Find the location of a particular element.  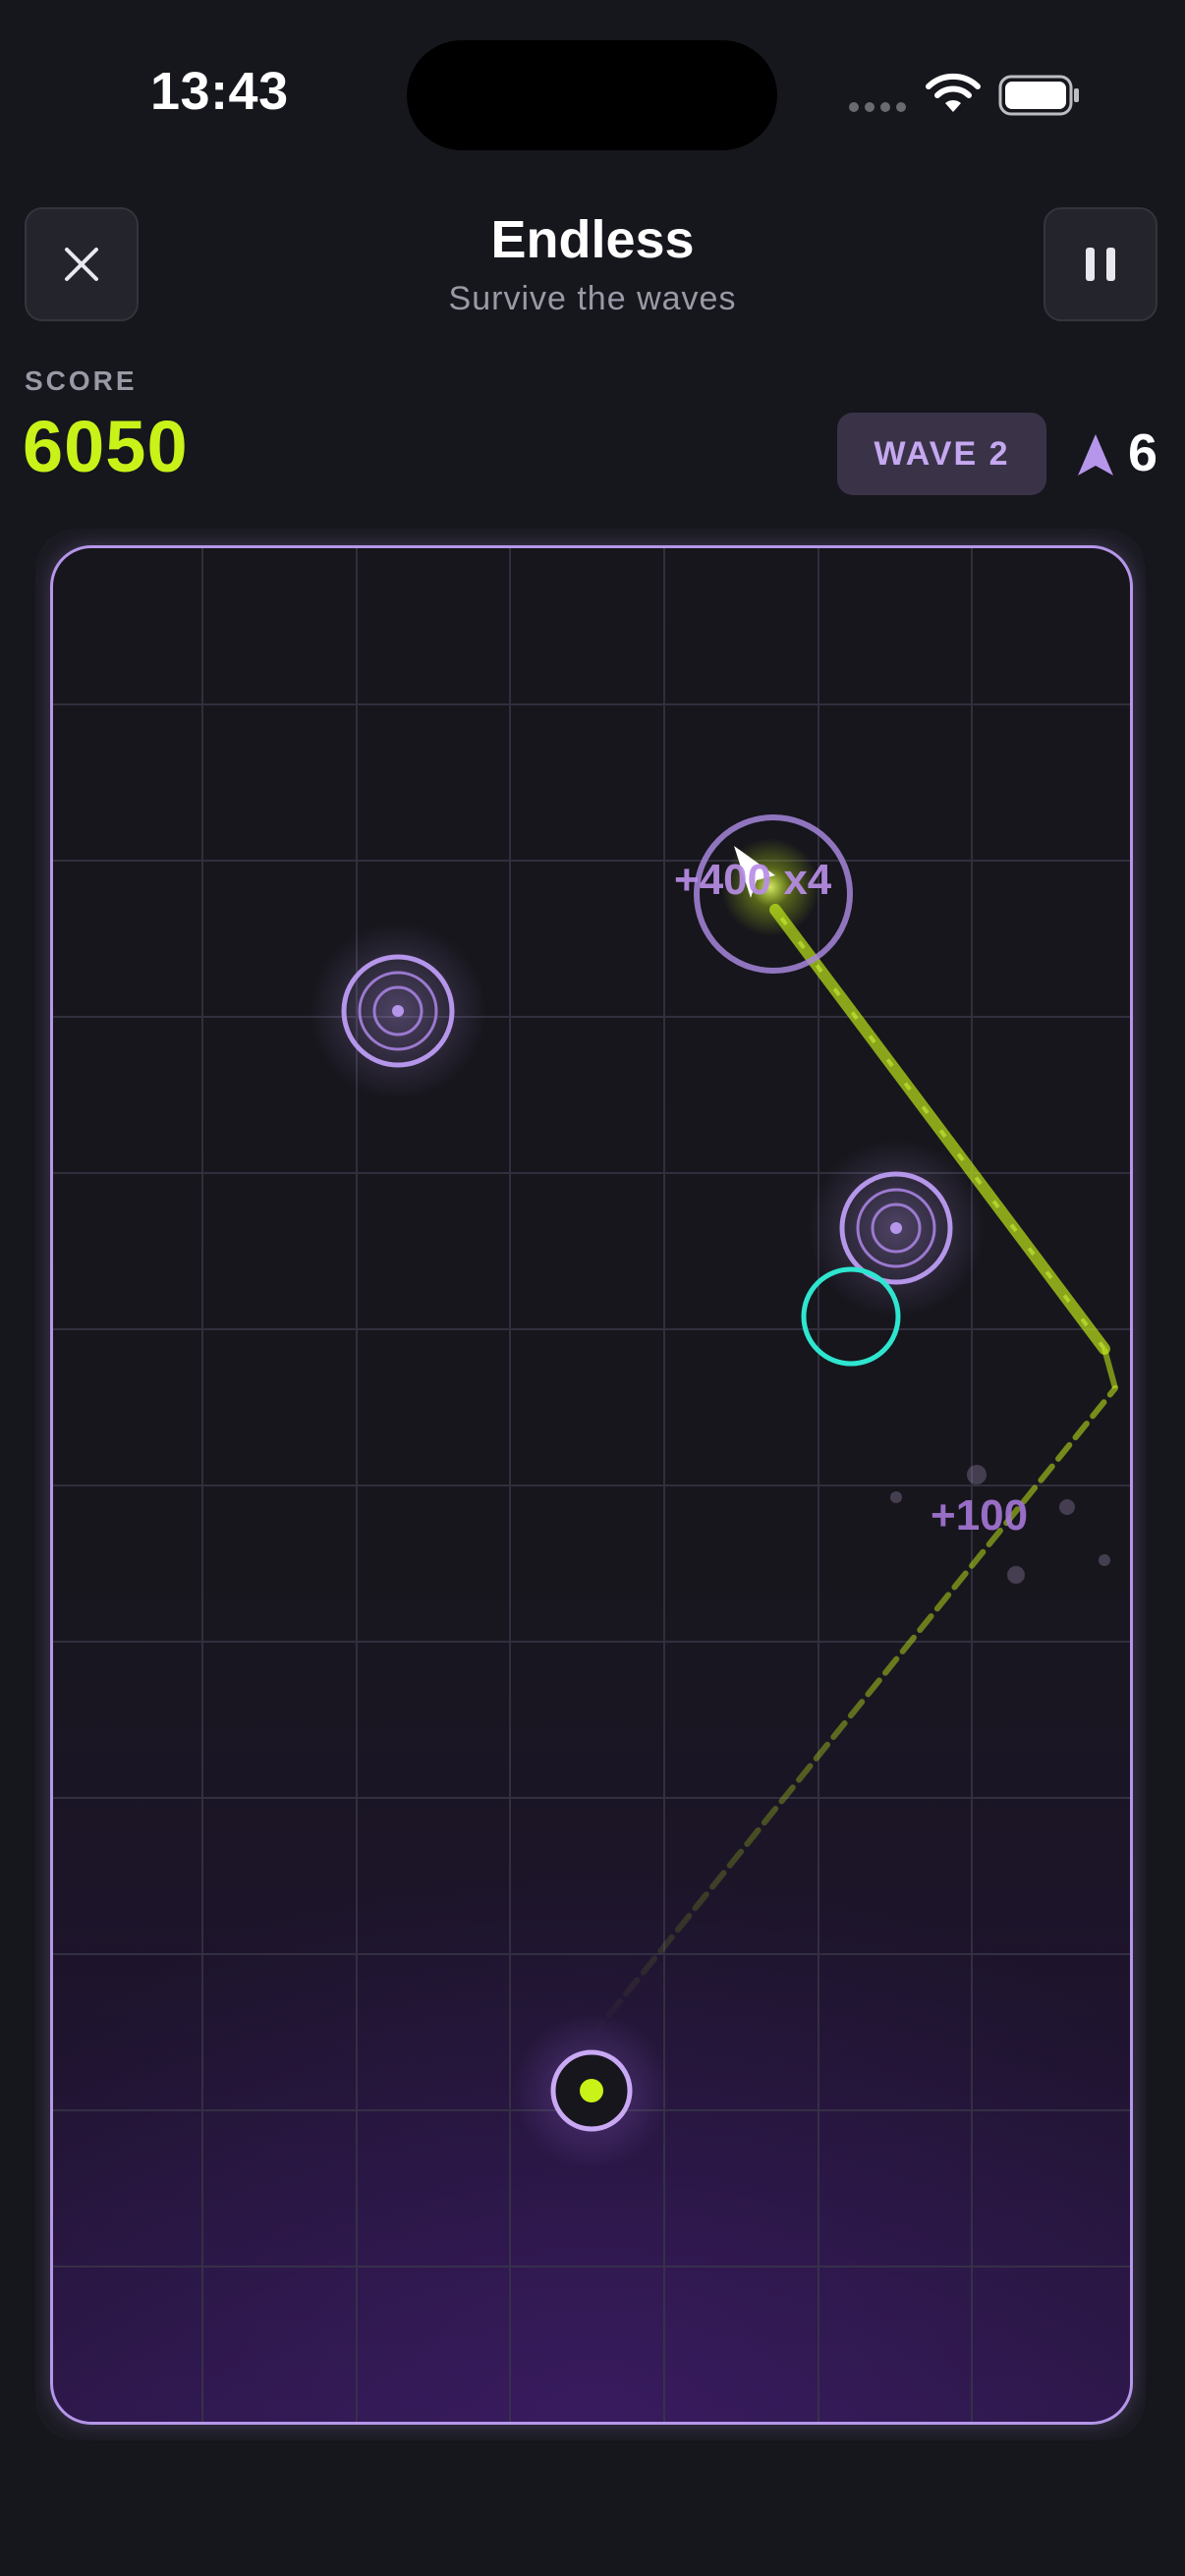

wave-badge: WAVE 2 is located at coordinates (942, 454).